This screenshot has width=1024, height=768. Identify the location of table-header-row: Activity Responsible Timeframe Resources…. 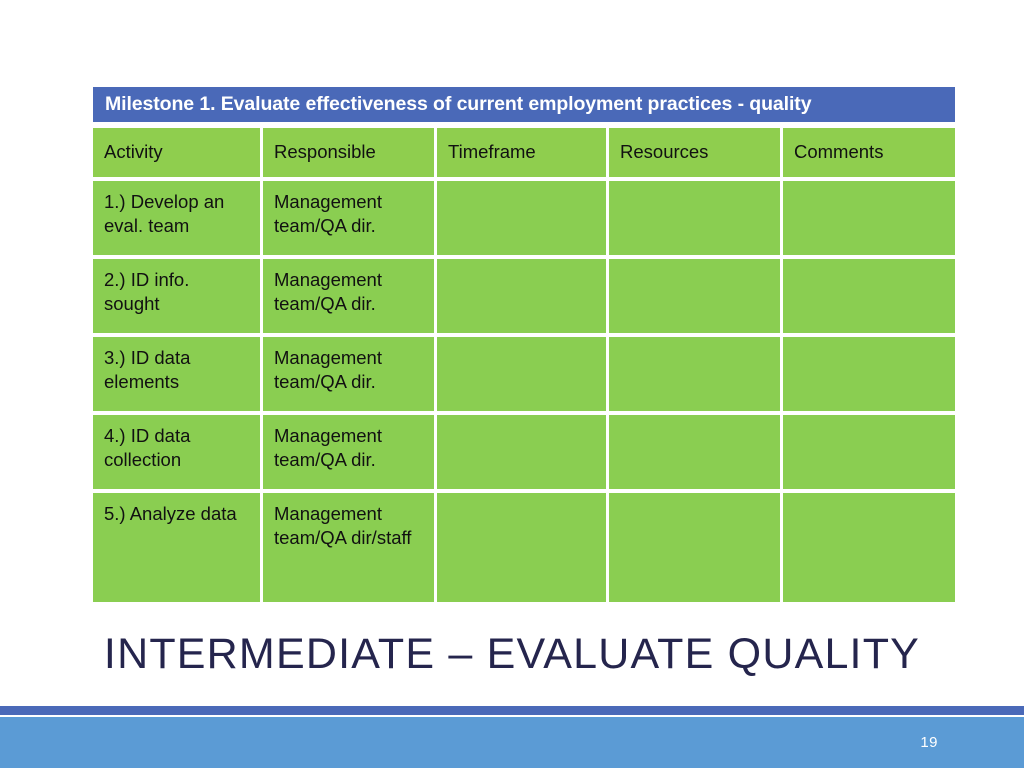
(524, 154).